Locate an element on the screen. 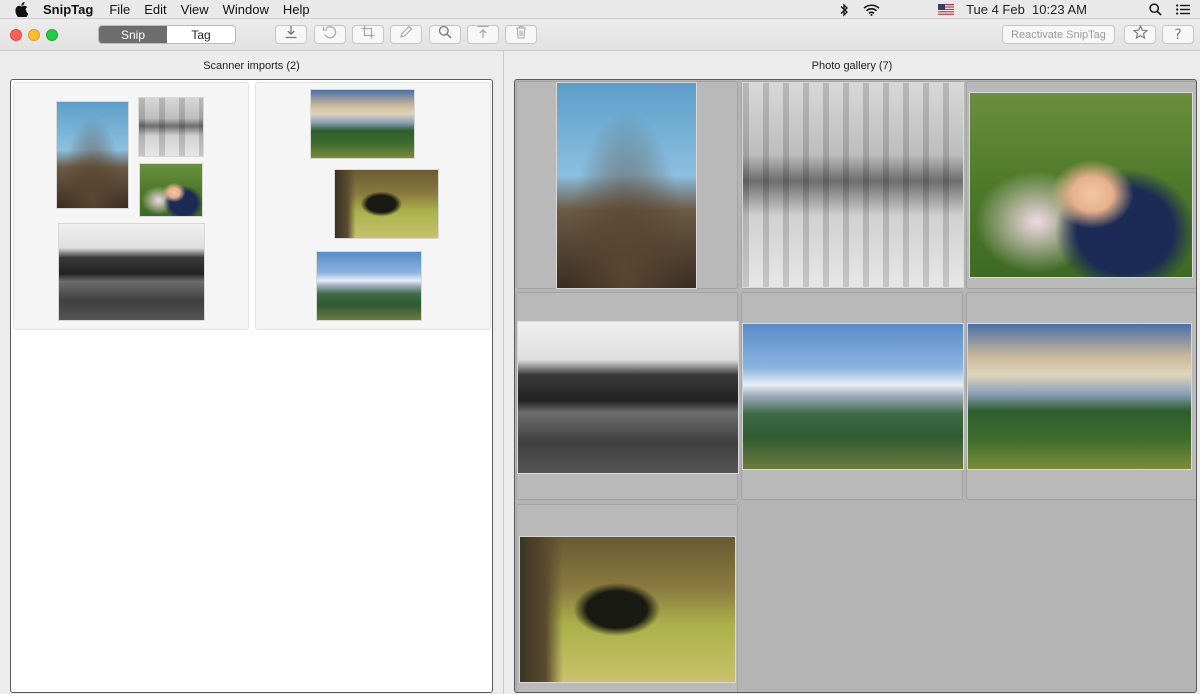  scan-photo-train-depot is located at coordinates (131, 272).